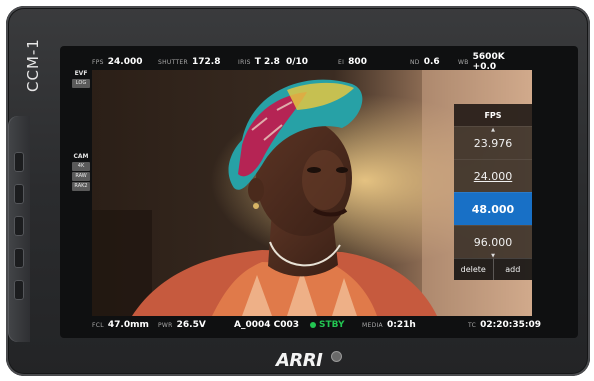 The width and height of the screenshot is (594, 381). I want to click on fps-readout: FPS 24.000, so click(117, 62).